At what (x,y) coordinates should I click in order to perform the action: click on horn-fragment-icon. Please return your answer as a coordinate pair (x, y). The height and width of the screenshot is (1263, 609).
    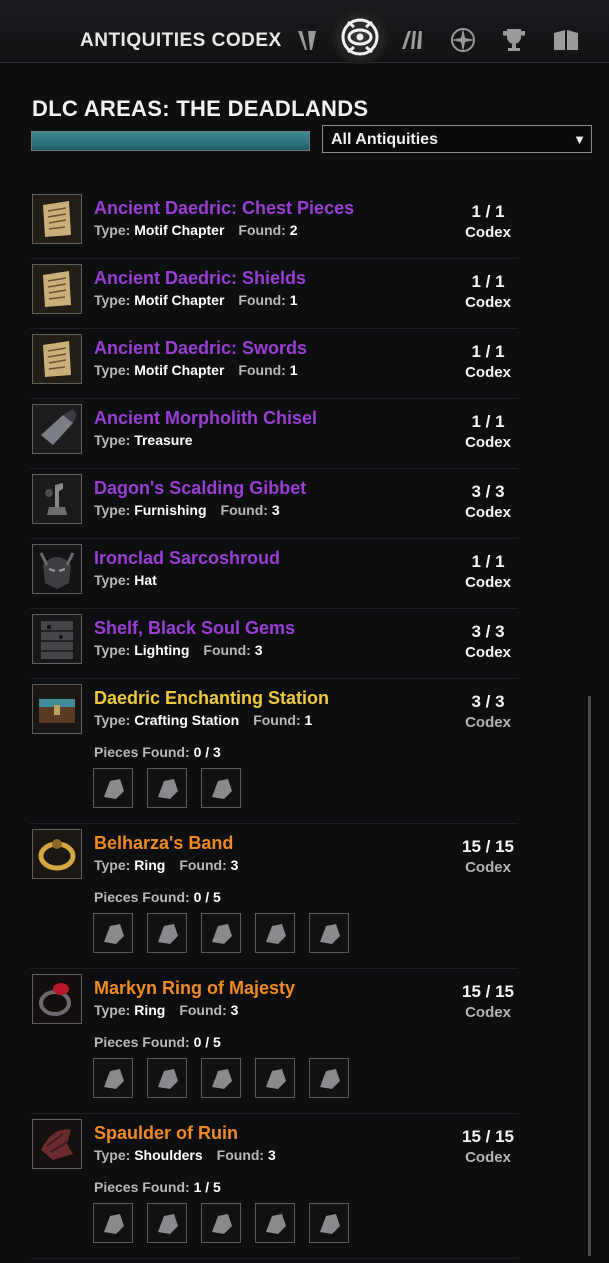
    Looking at the image, I should click on (113, 1223).